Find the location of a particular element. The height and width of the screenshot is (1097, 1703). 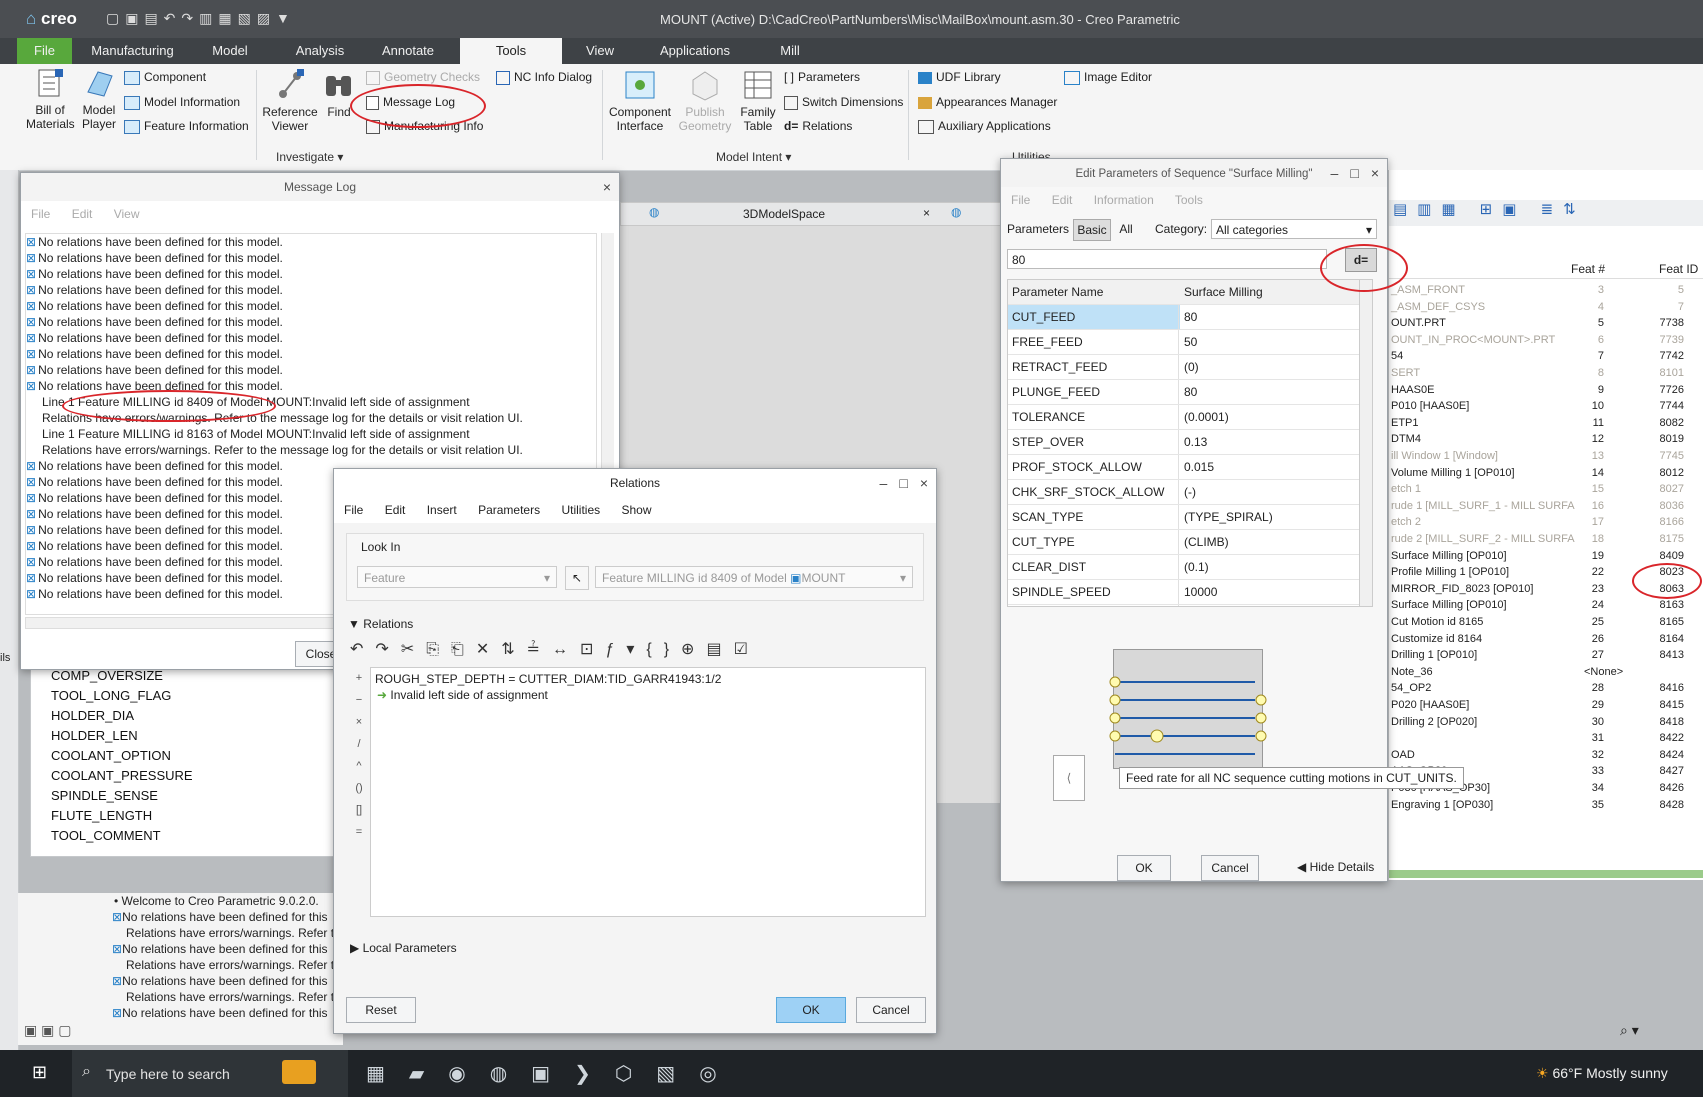

workspace-tab-close-icon: × is located at coordinates (926, 213).